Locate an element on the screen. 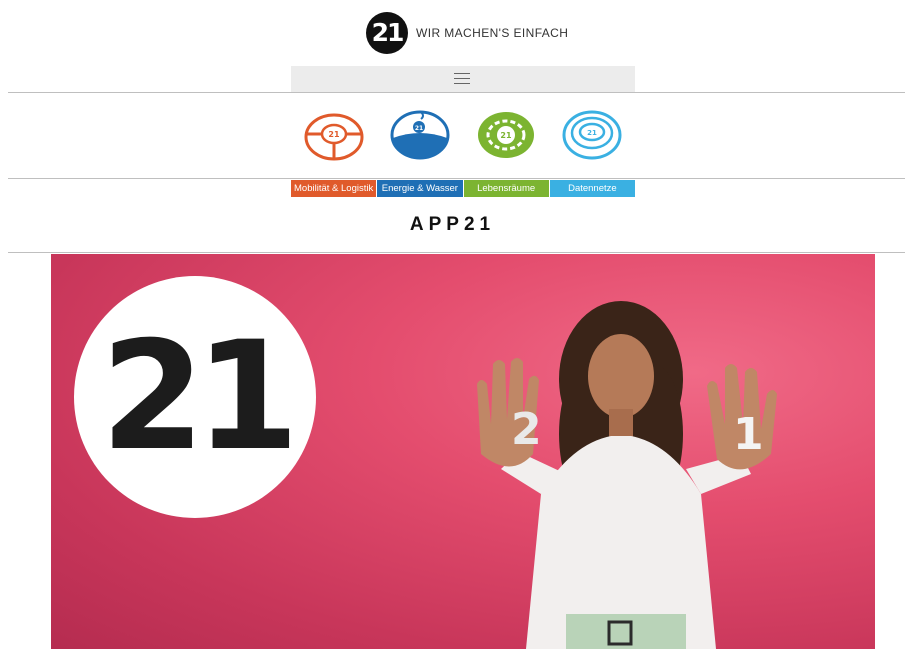 Image resolution: width=905 pixels, height=649 pixels. site-header: 21 WIR MACHEN'S EINFACH is located at coordinates (452, 33).